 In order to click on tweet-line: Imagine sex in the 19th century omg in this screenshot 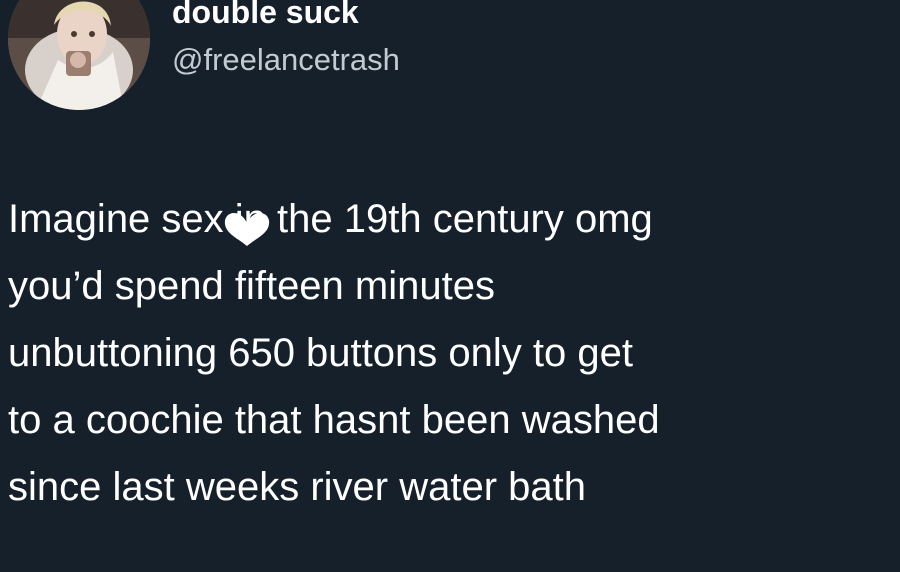, I will do `click(330, 219)`.